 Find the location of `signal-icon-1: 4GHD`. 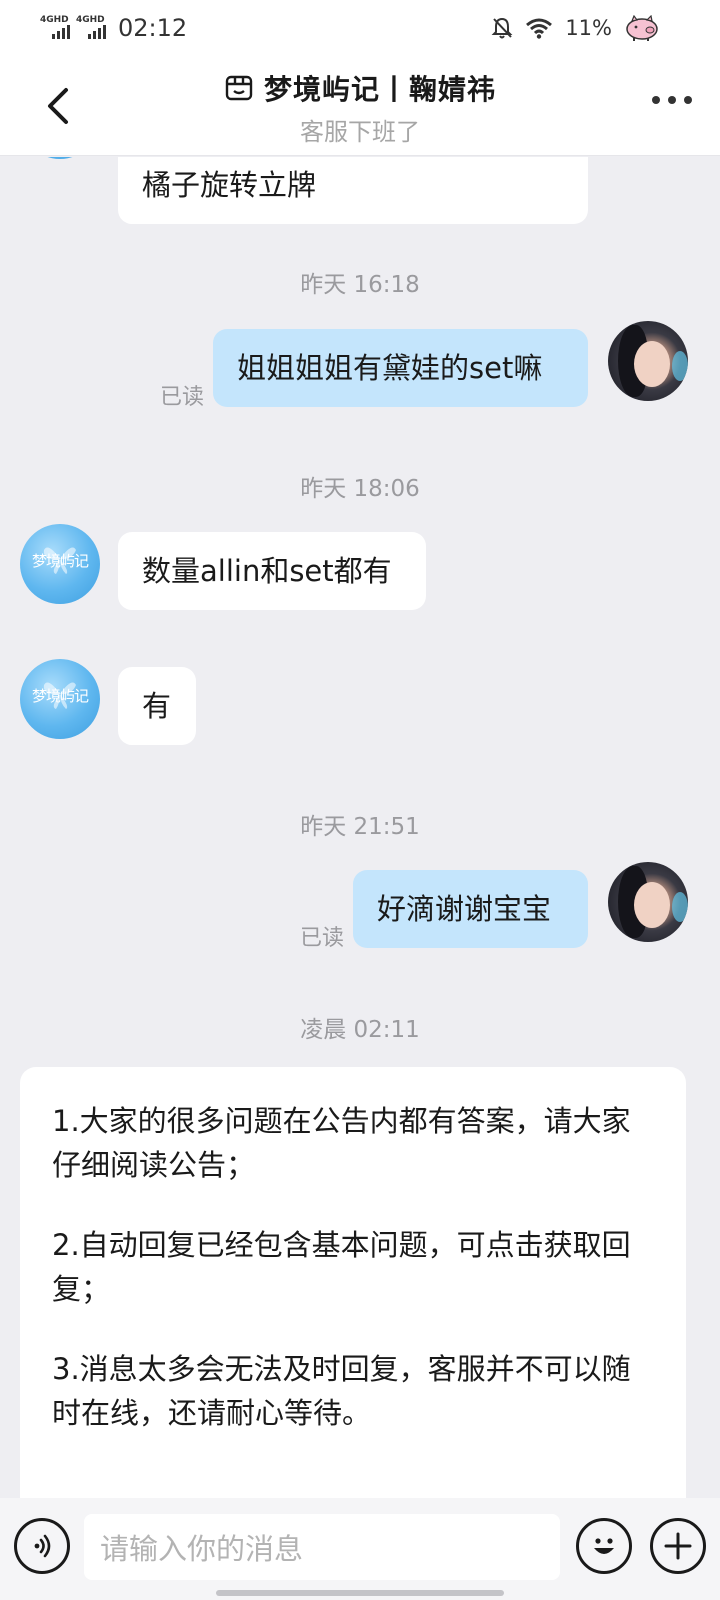

signal-icon-1: 4GHD is located at coordinates (55, 27).